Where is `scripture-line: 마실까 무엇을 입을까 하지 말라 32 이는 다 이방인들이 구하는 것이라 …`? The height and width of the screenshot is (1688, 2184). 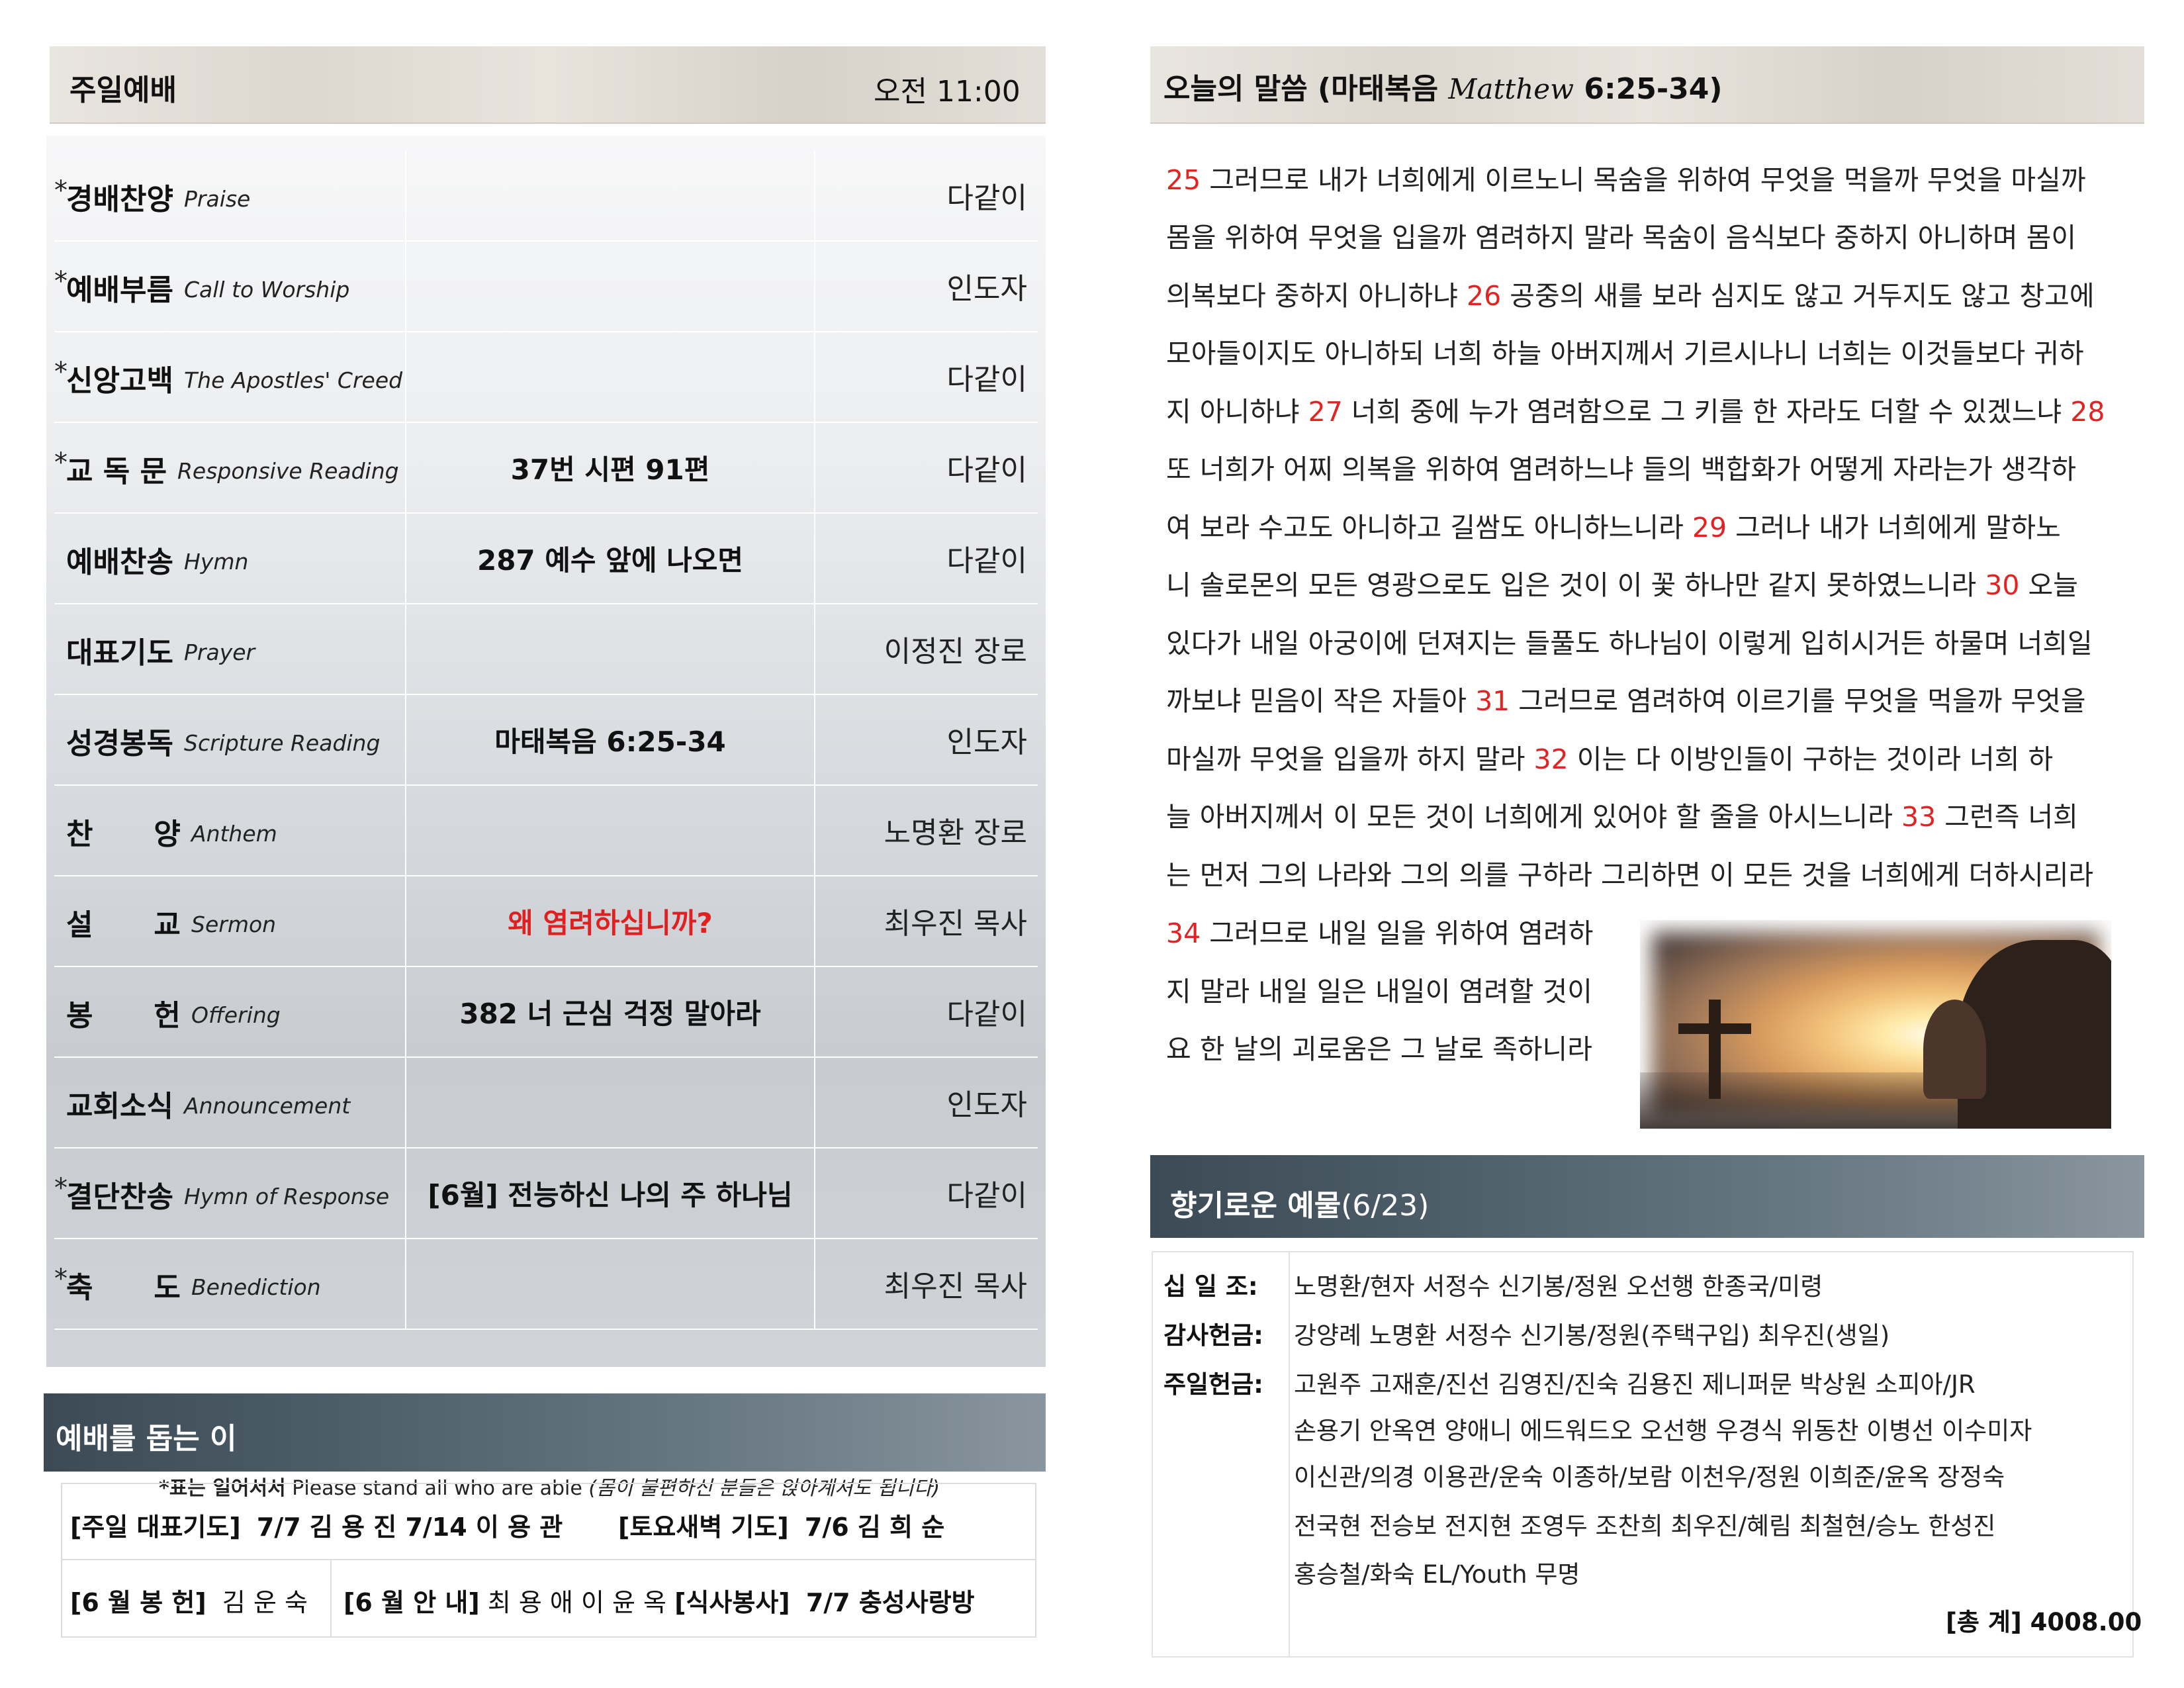
scripture-line: 마실까 무엇을 입을까 하지 말라 32 이는 다 이방인들이 구하는 것이라 … is located at coordinates (1649, 756).